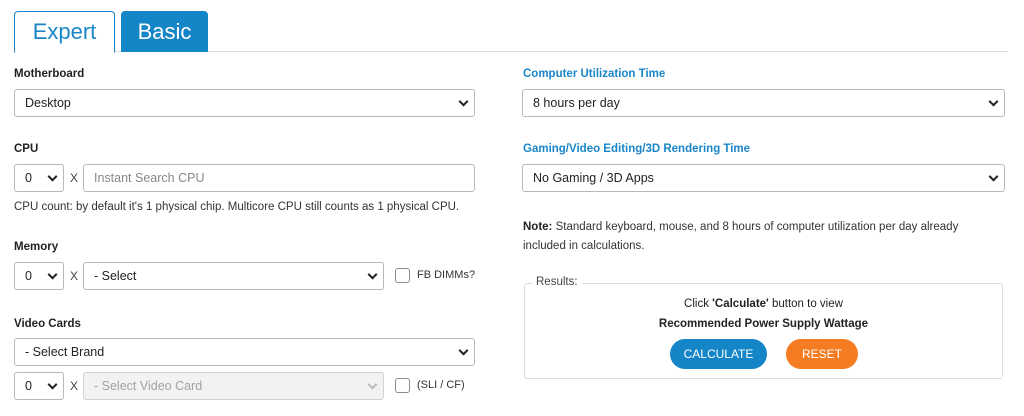  I want to click on fb-dimms-checkbox, so click(402, 275).